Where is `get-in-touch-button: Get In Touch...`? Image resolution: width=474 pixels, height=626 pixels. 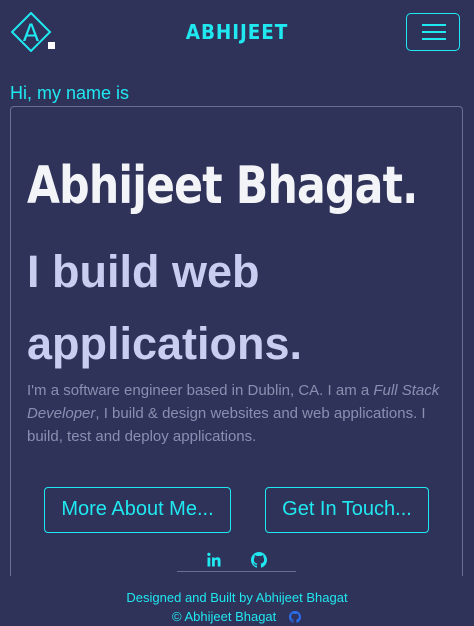
get-in-touch-button: Get In Touch... is located at coordinates (347, 510).